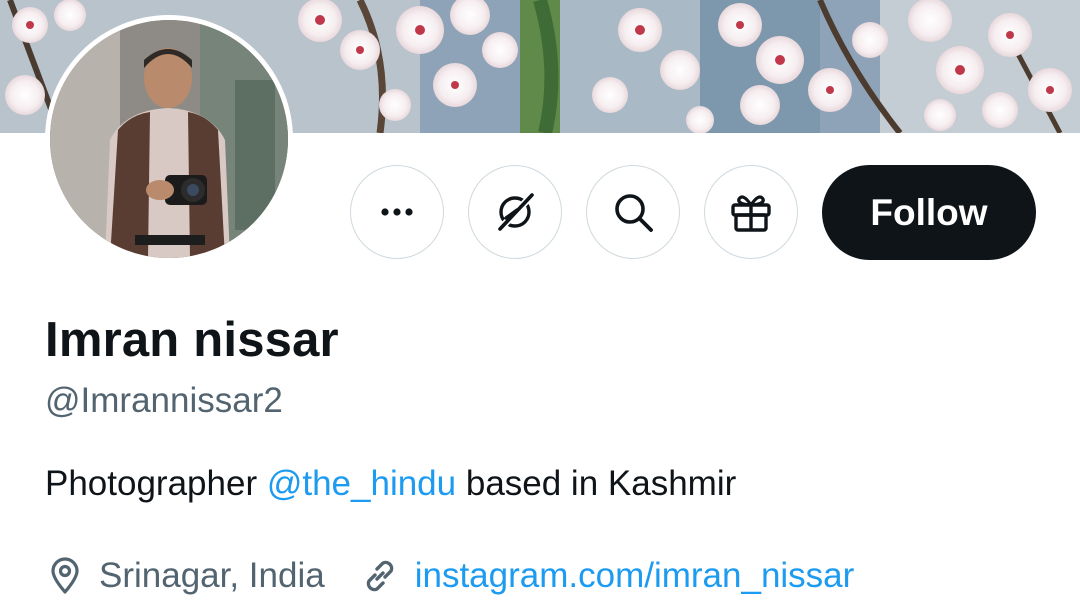 This screenshot has width=1080, height=608. Describe the element at coordinates (596, 483) in the screenshot. I see `bio-text-after: based in Kashmir` at that location.